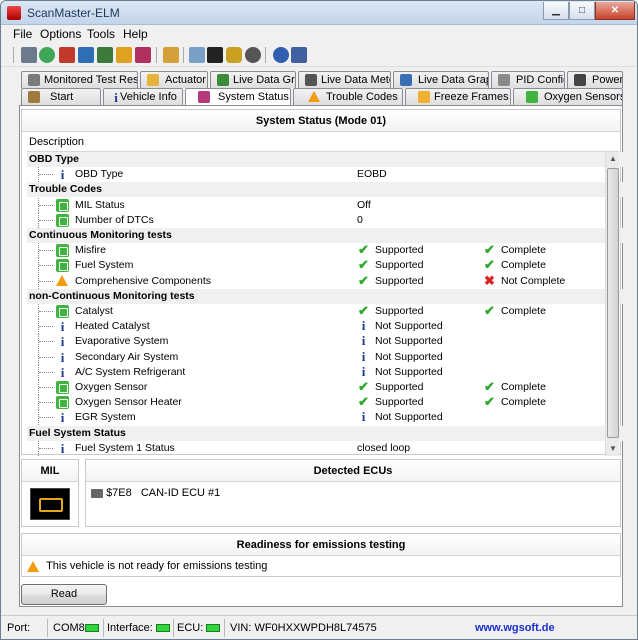 The width and height of the screenshot is (638, 640). Describe the element at coordinates (62, 266) in the screenshot. I see `status-ok-icon` at that location.